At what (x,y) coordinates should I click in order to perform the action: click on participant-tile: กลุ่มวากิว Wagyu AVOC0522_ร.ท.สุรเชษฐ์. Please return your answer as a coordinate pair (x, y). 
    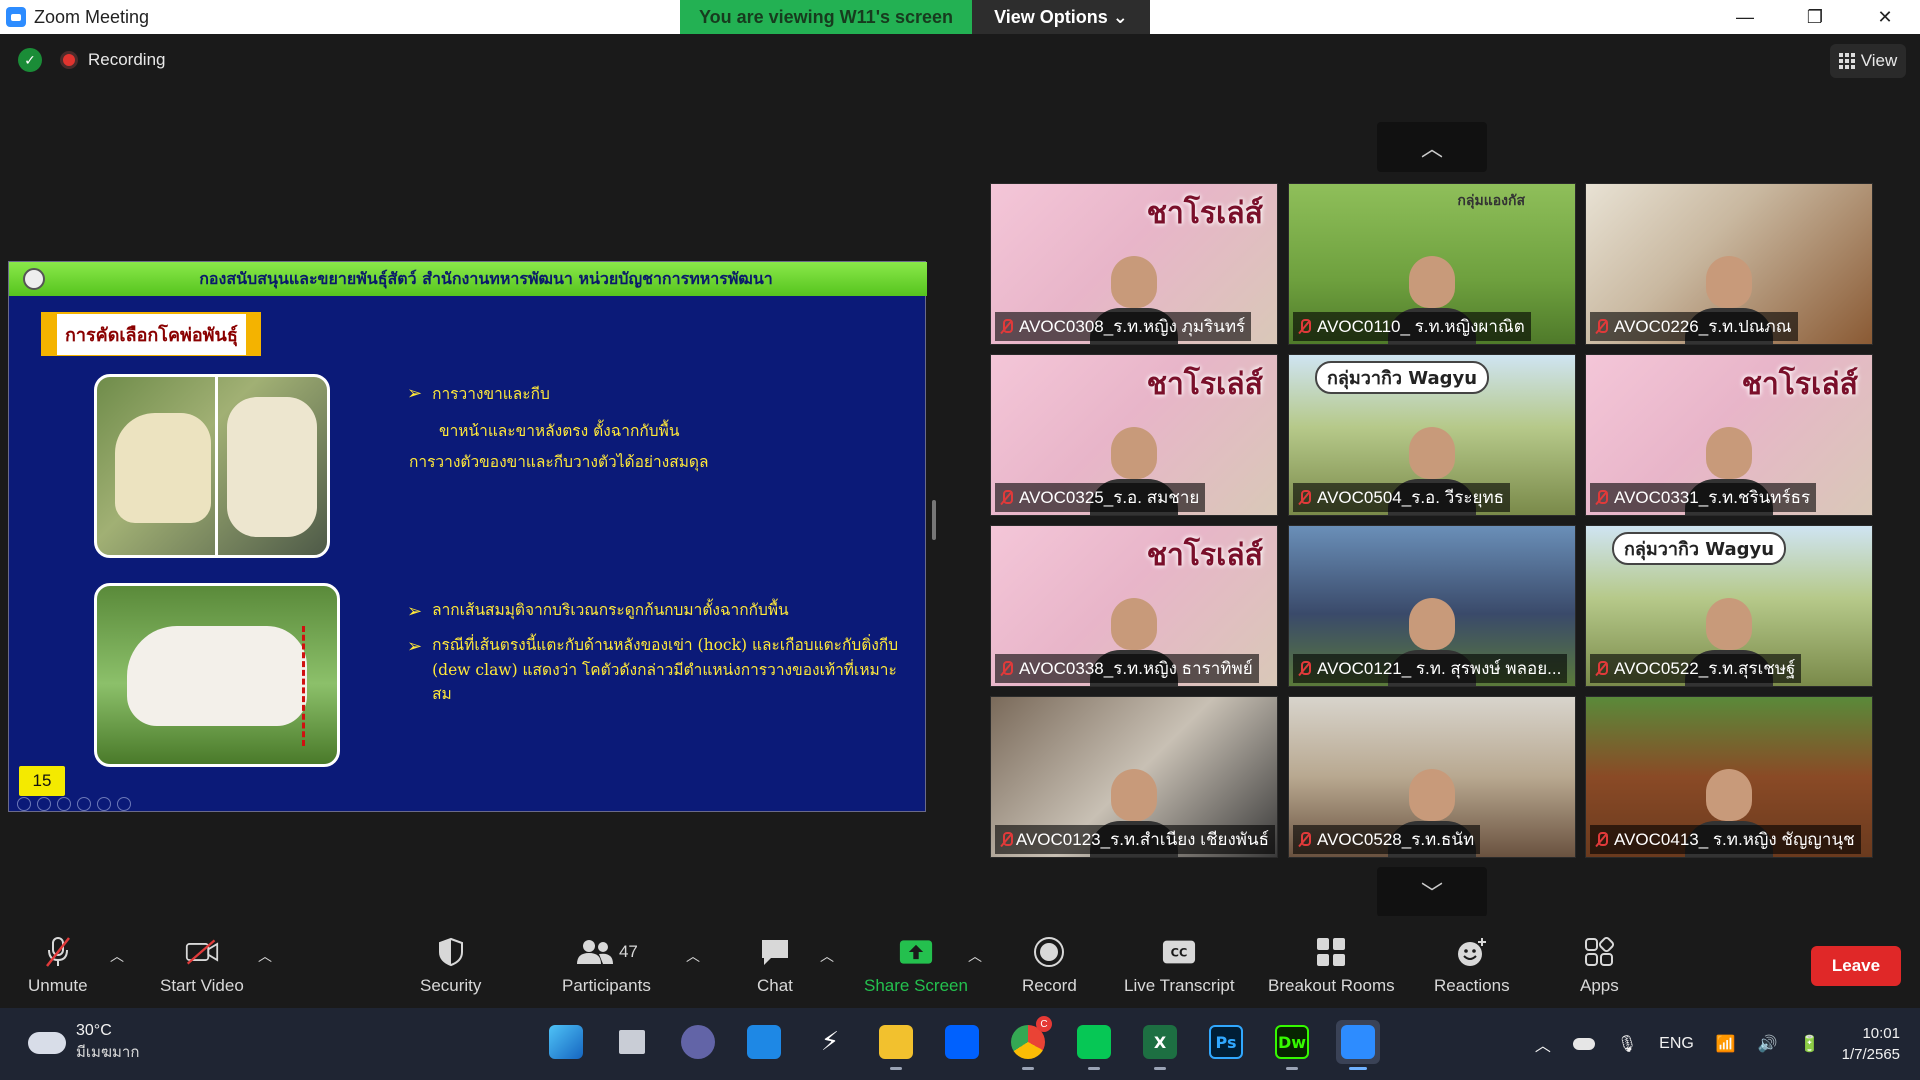
    Looking at the image, I should click on (1729, 606).